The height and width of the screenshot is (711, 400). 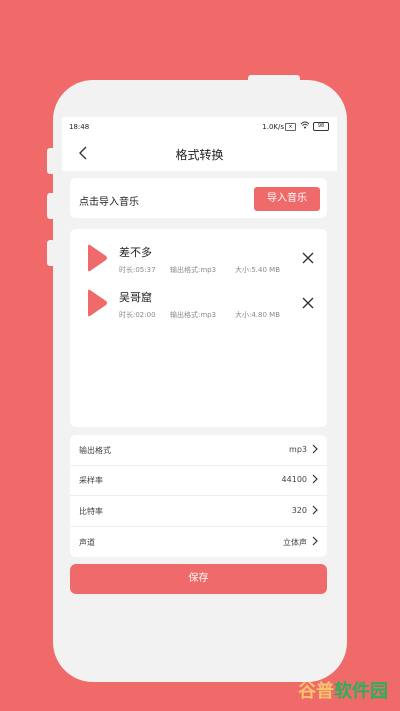 I want to click on setting-bit-rate: 比特率 320, so click(x=198, y=511).